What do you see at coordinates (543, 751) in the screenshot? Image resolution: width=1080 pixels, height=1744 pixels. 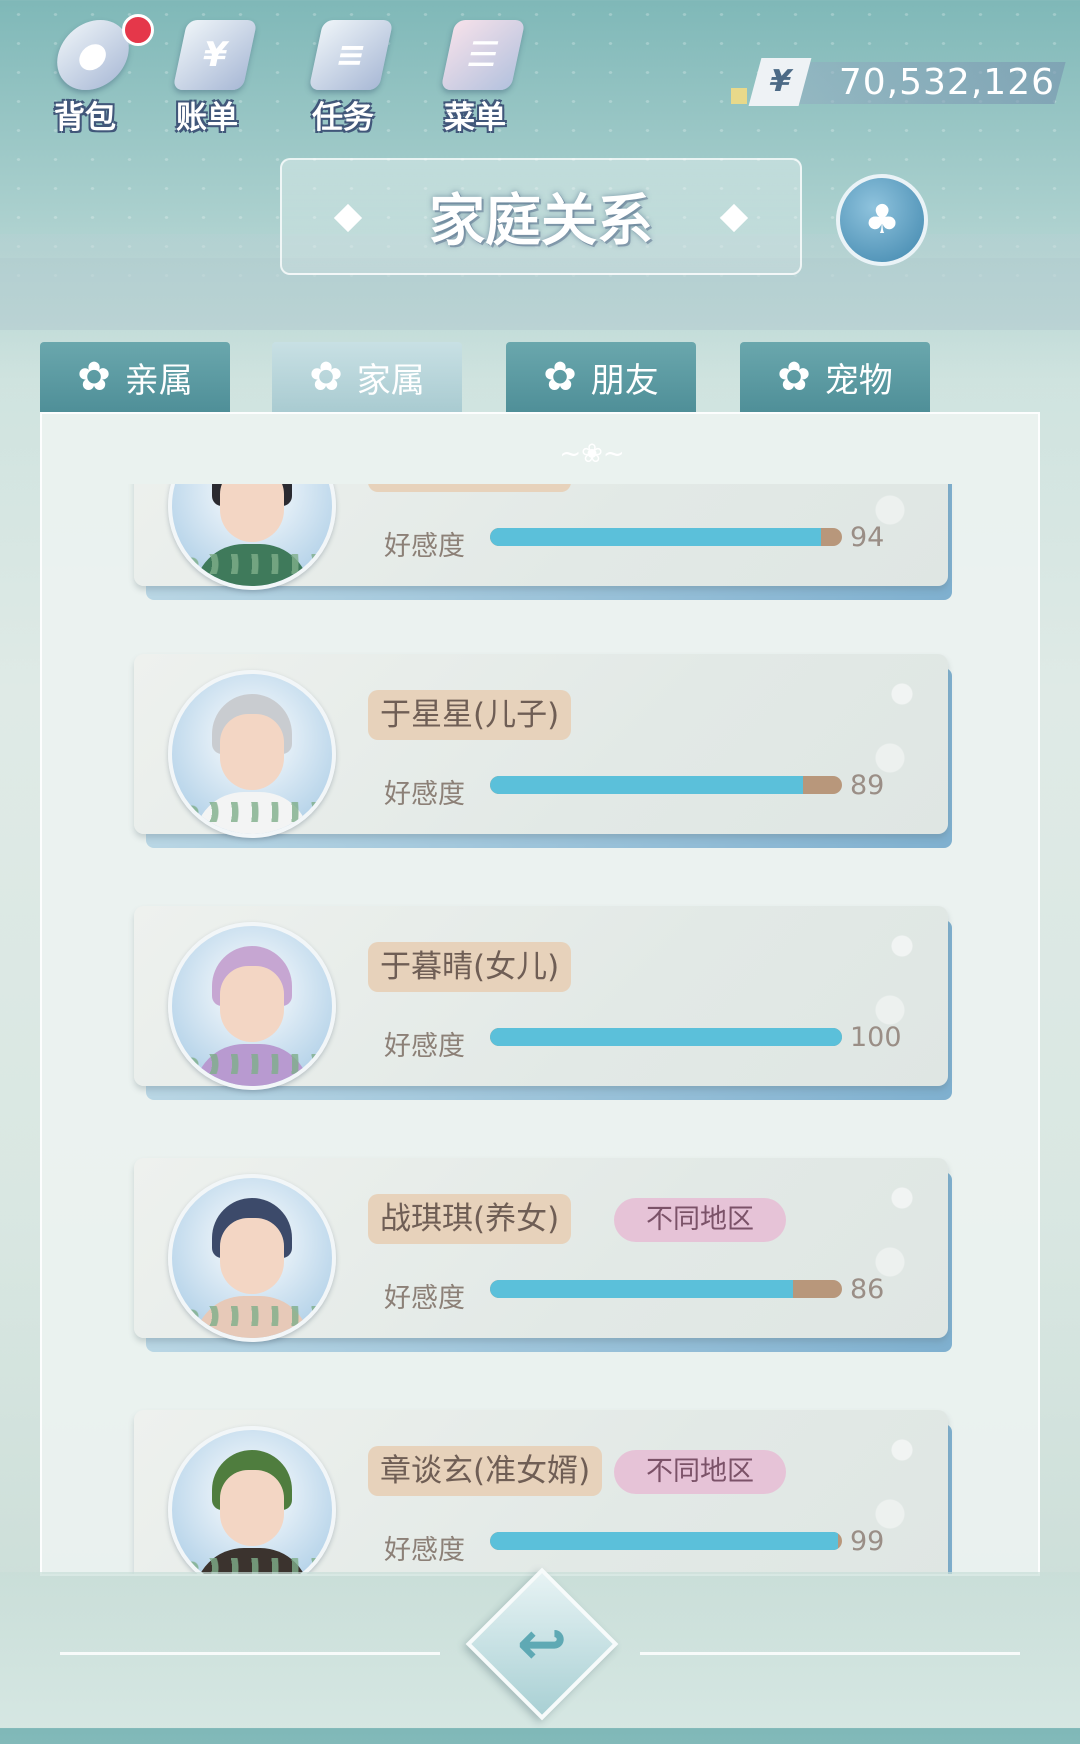 I see `member-card: 于星星(儿子) 好感度 89` at bounding box center [543, 751].